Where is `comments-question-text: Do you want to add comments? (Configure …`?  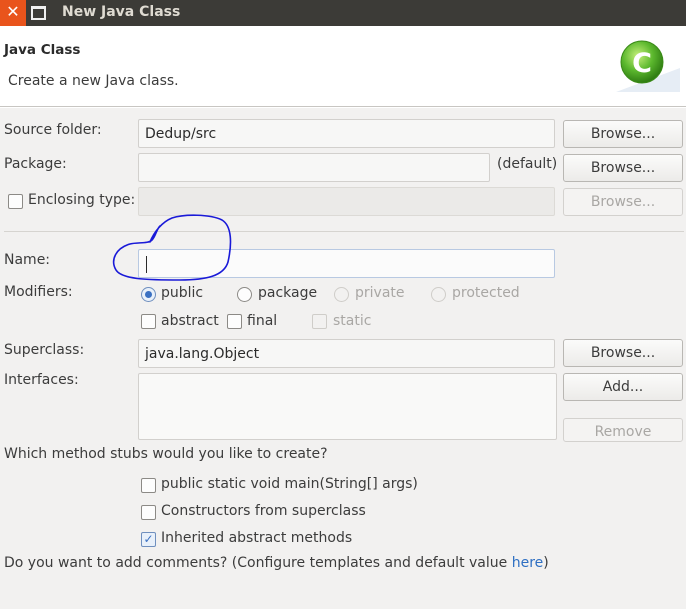 comments-question-text: Do you want to add comments? (Configure … is located at coordinates (258, 563).